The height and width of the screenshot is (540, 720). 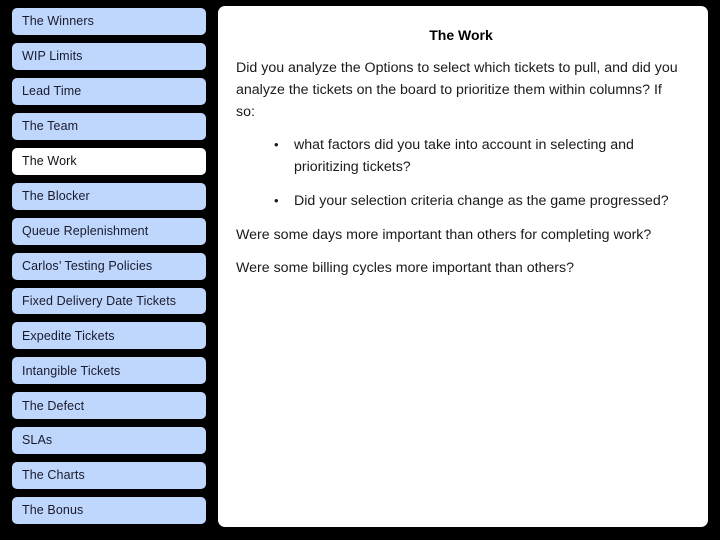 I want to click on sidebar-item-label: WIP Limits, so click(x=52, y=56).